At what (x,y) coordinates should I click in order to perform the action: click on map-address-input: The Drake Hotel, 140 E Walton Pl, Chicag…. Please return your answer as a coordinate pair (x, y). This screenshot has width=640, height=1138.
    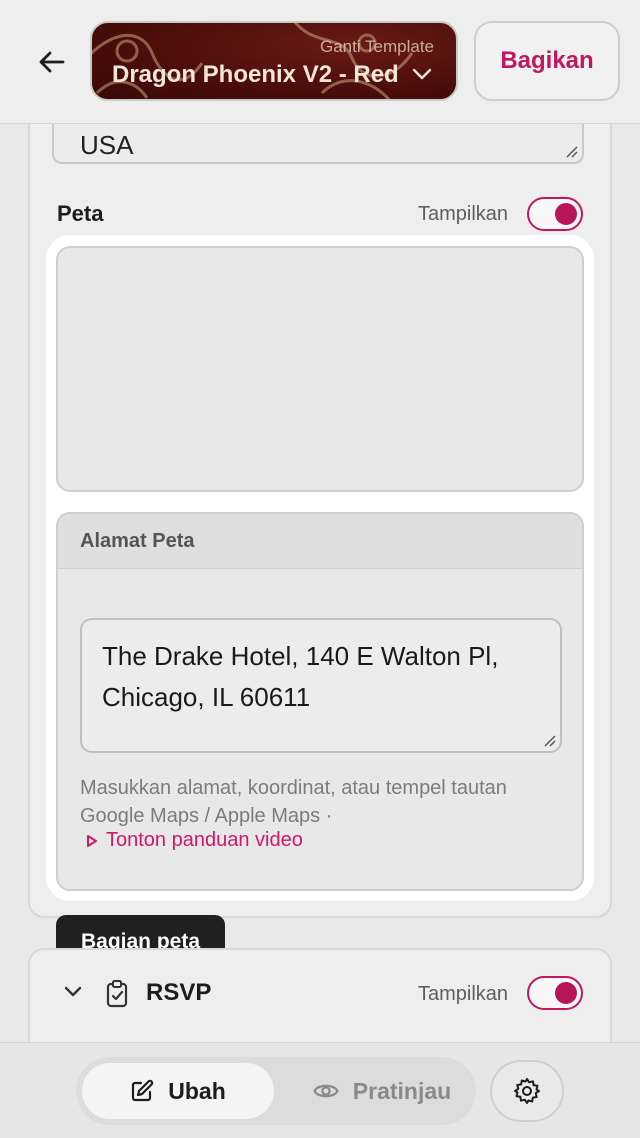
    Looking at the image, I should click on (321, 685).